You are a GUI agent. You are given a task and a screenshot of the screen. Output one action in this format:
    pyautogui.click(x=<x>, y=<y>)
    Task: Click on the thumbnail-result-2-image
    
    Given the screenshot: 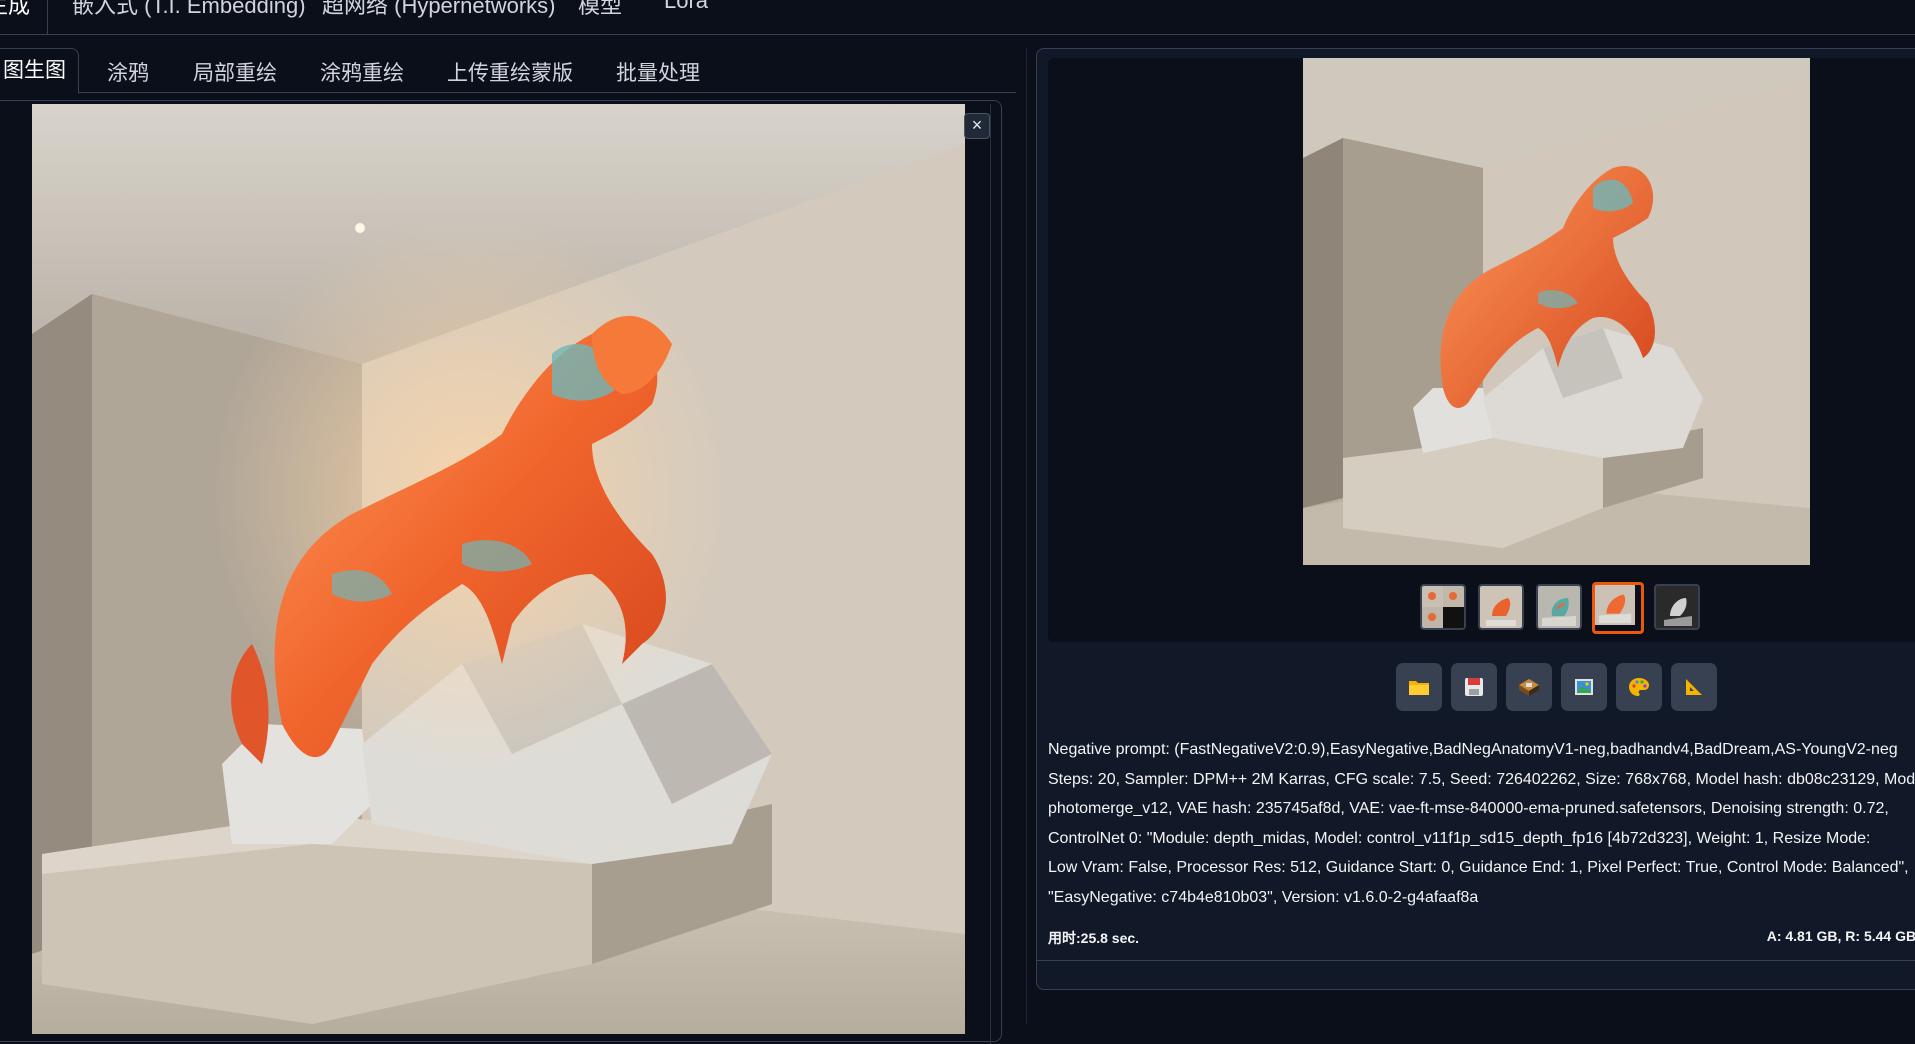 What is the action you would take?
    pyautogui.click(x=1559, y=607)
    